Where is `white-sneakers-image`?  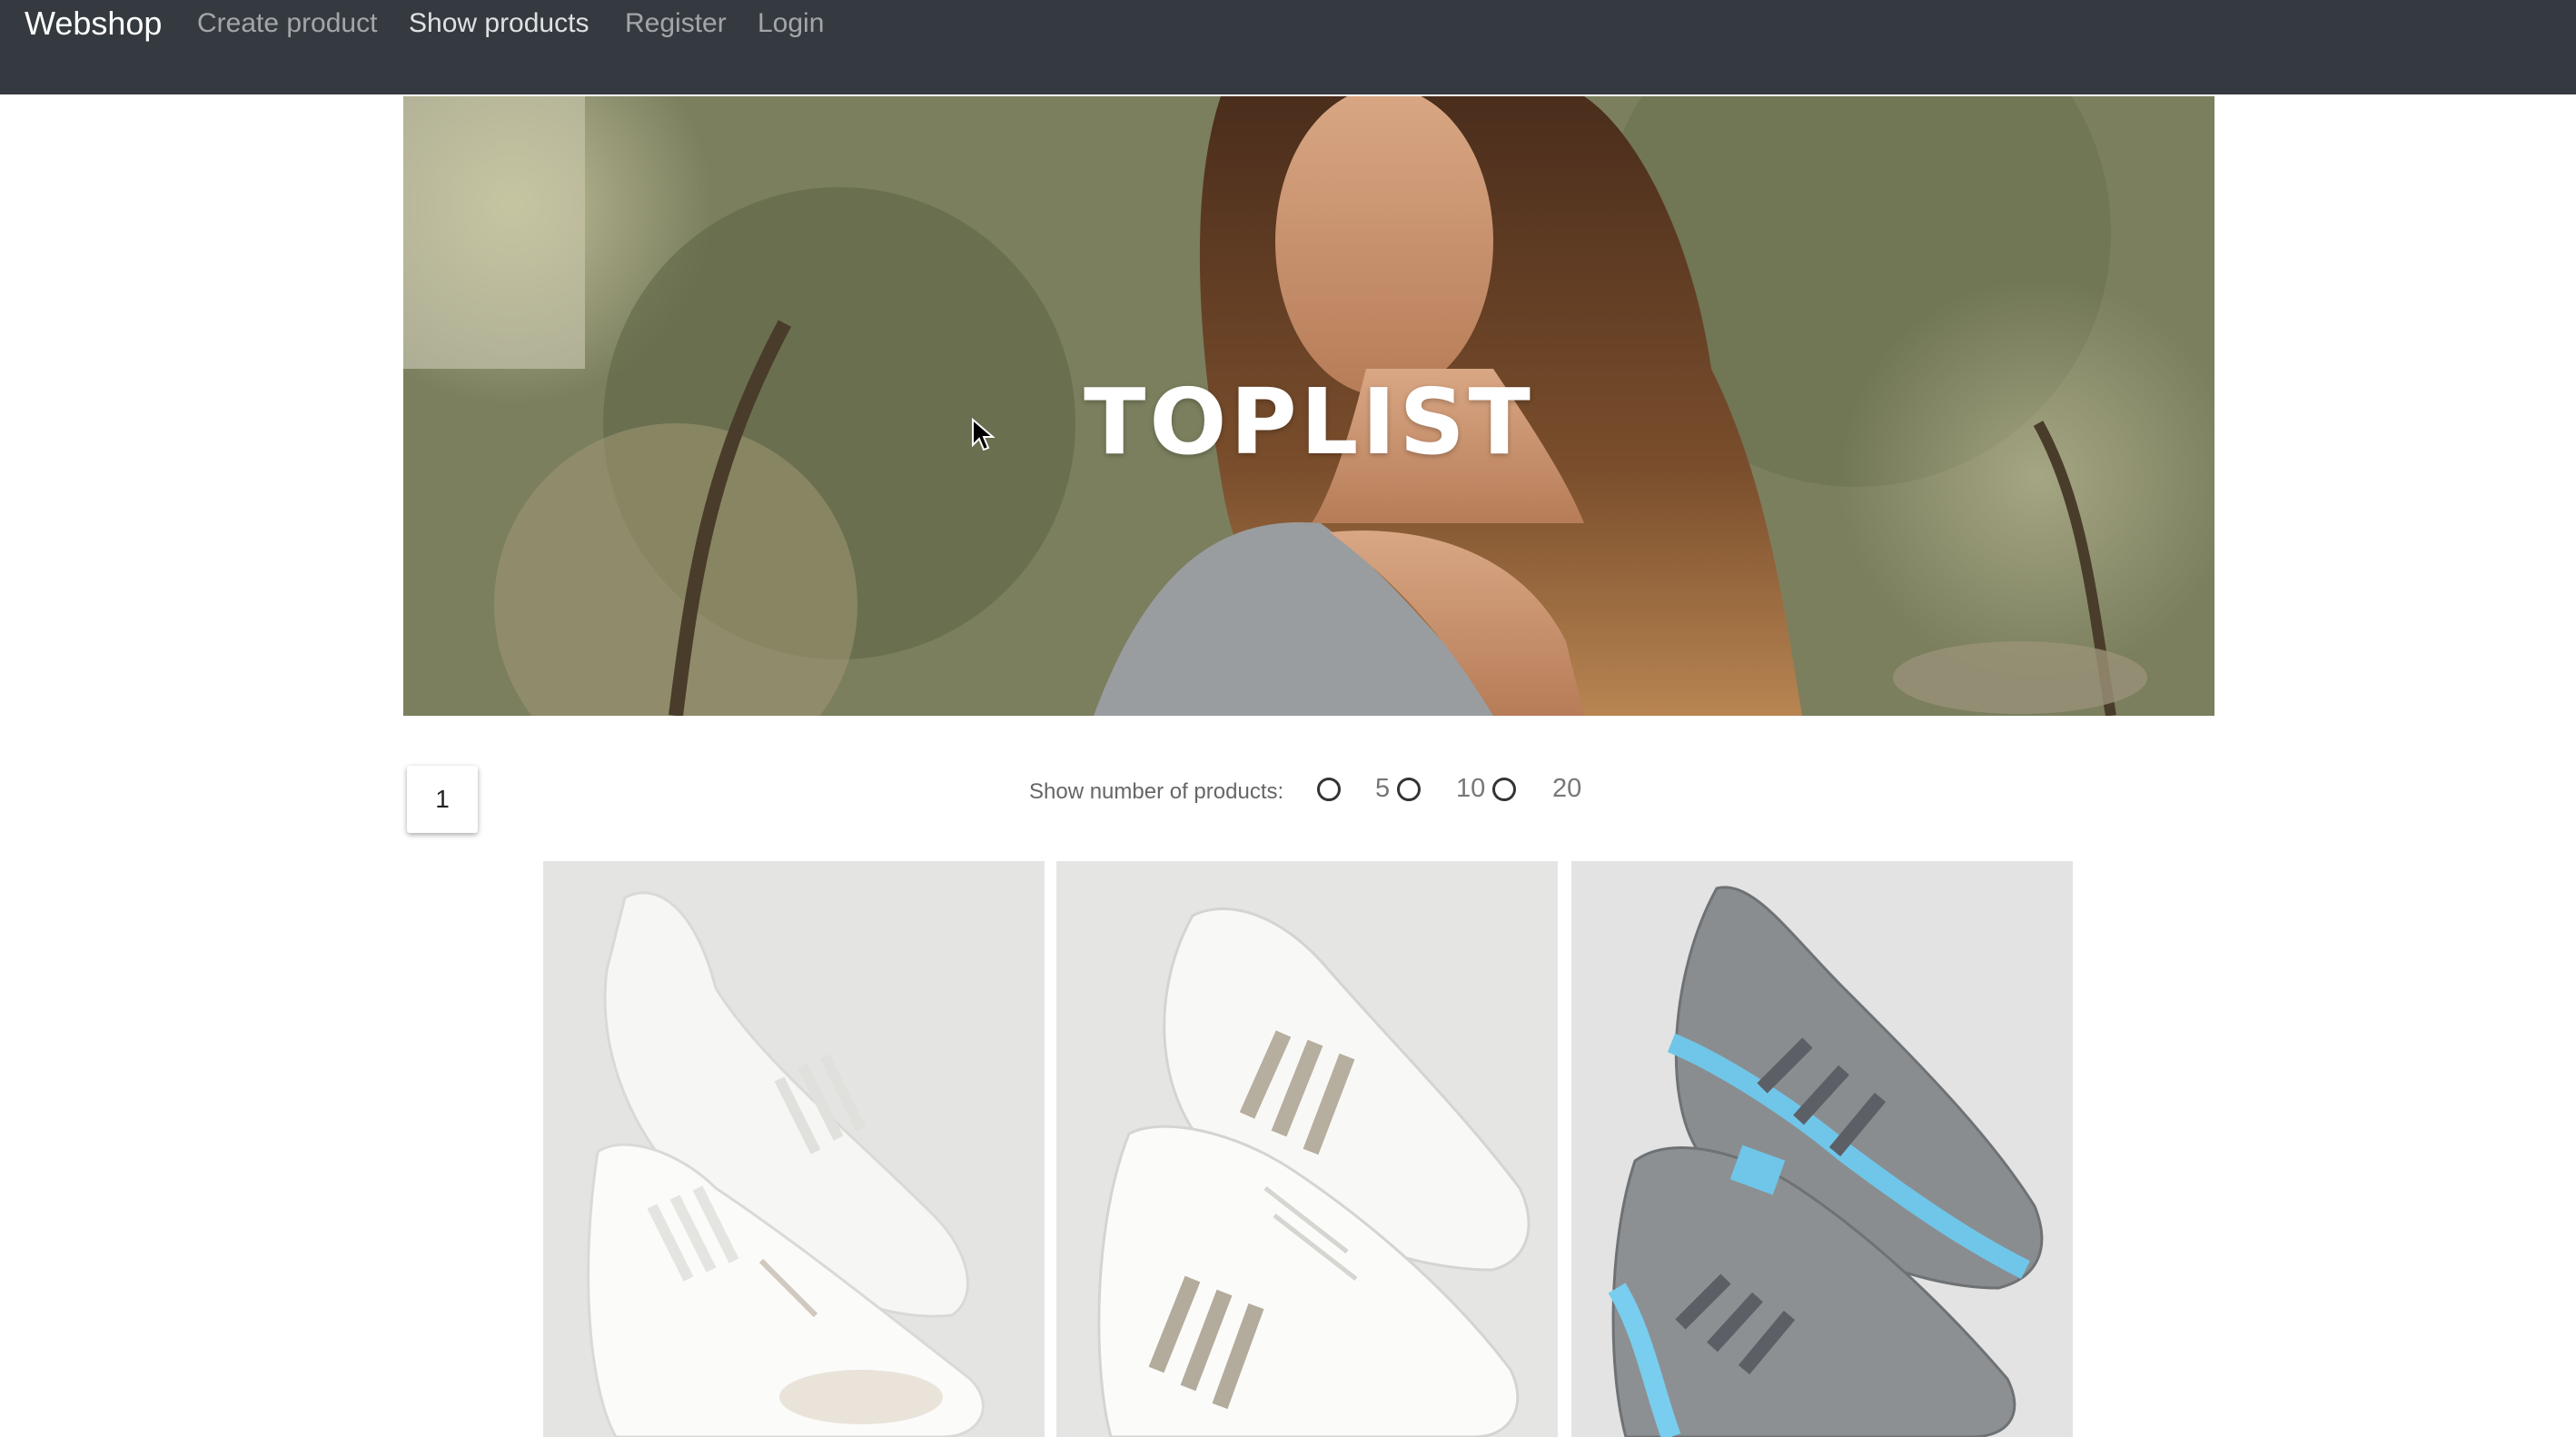 white-sneakers-image is located at coordinates (794, 1149).